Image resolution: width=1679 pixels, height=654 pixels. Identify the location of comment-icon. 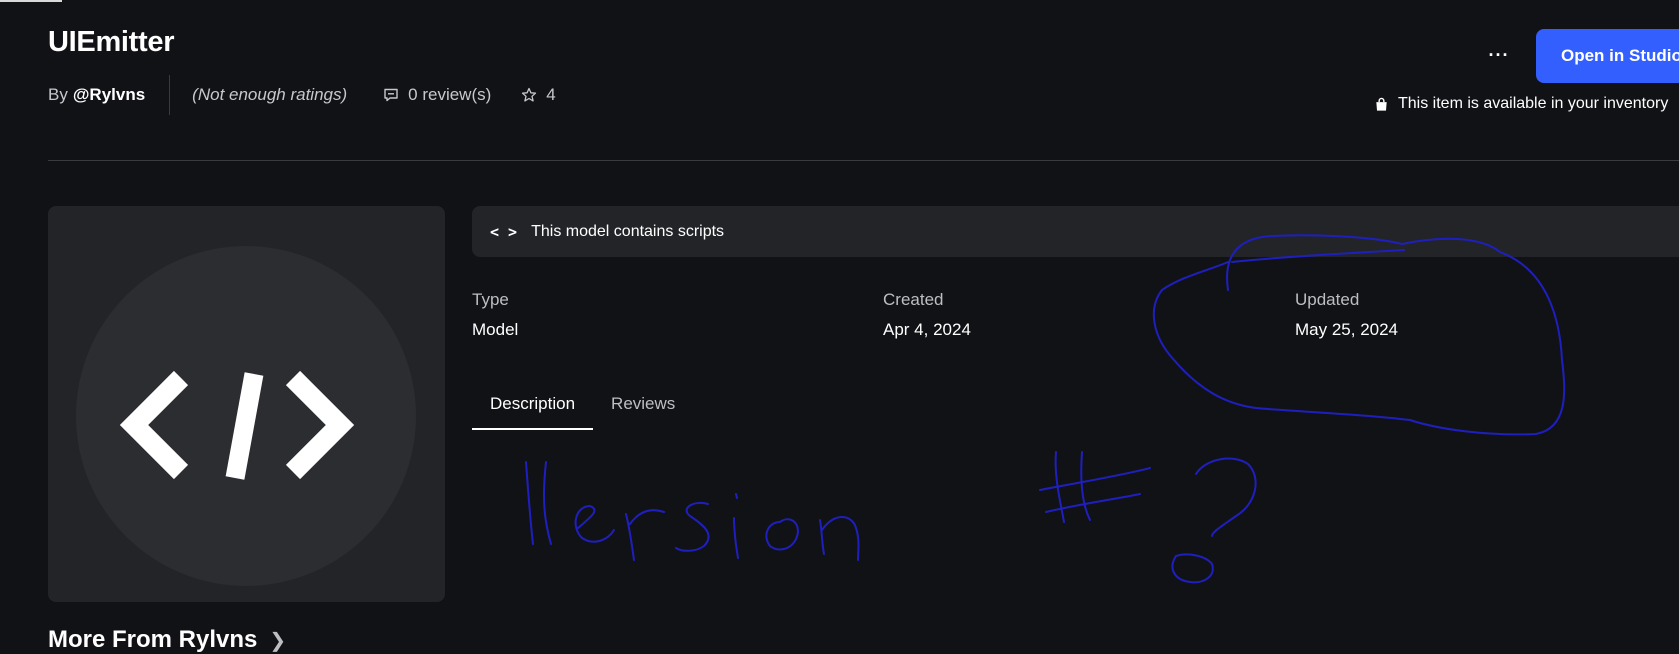
(391, 95).